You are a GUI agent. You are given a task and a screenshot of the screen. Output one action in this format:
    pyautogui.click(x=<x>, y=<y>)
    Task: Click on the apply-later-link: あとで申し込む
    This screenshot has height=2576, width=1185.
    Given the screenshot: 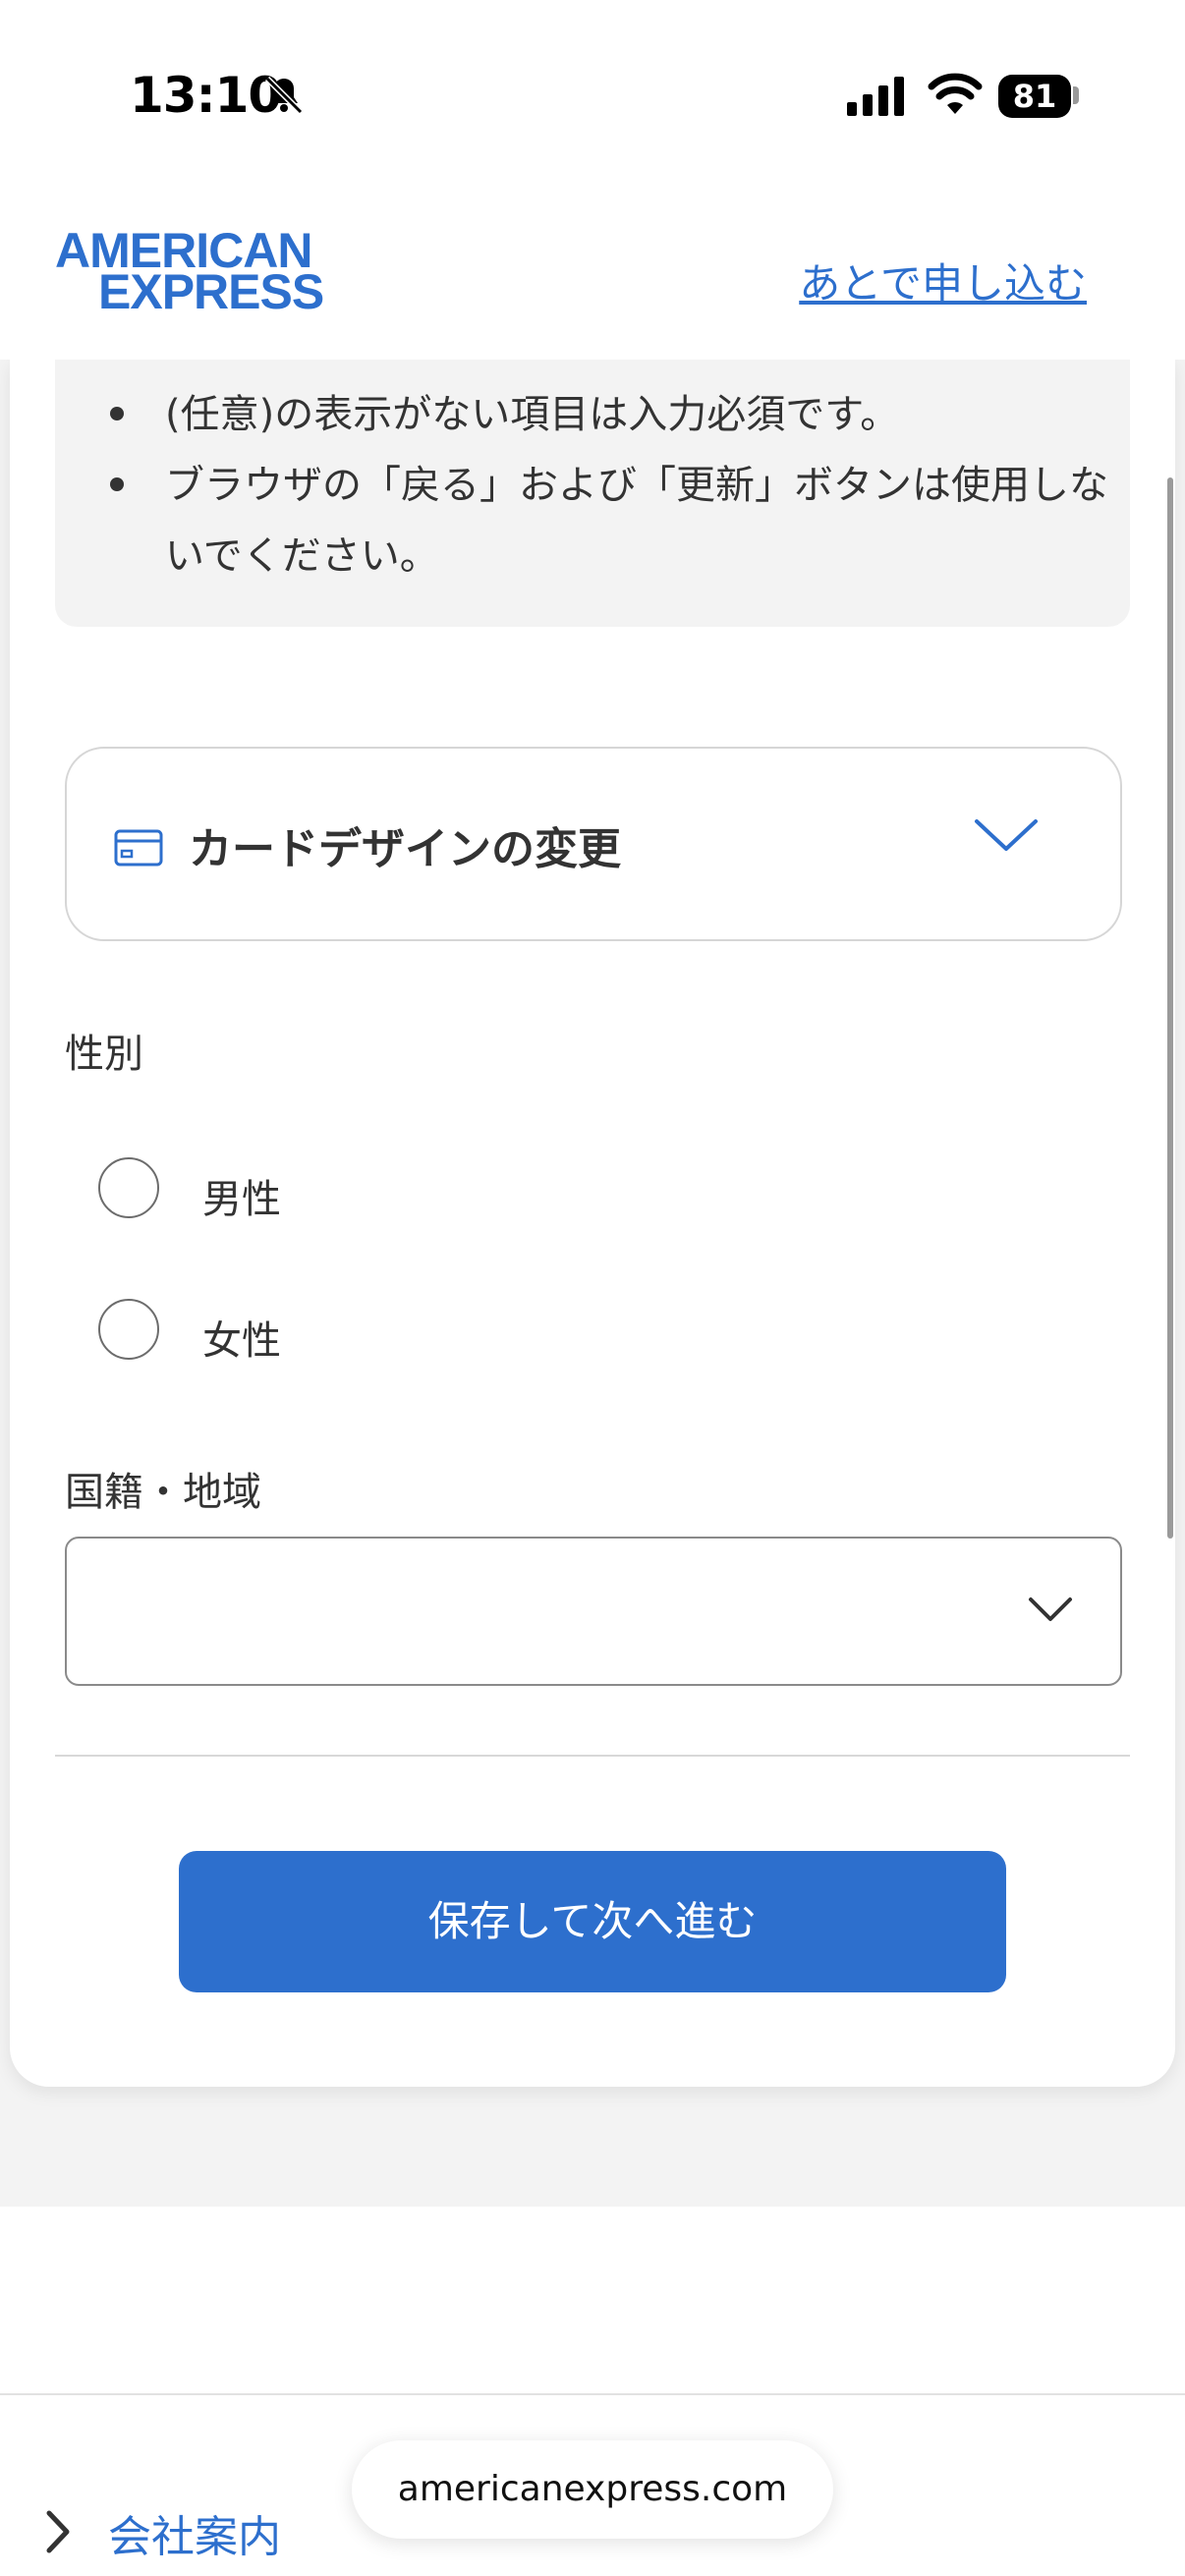 What is the action you would take?
    pyautogui.click(x=943, y=280)
    